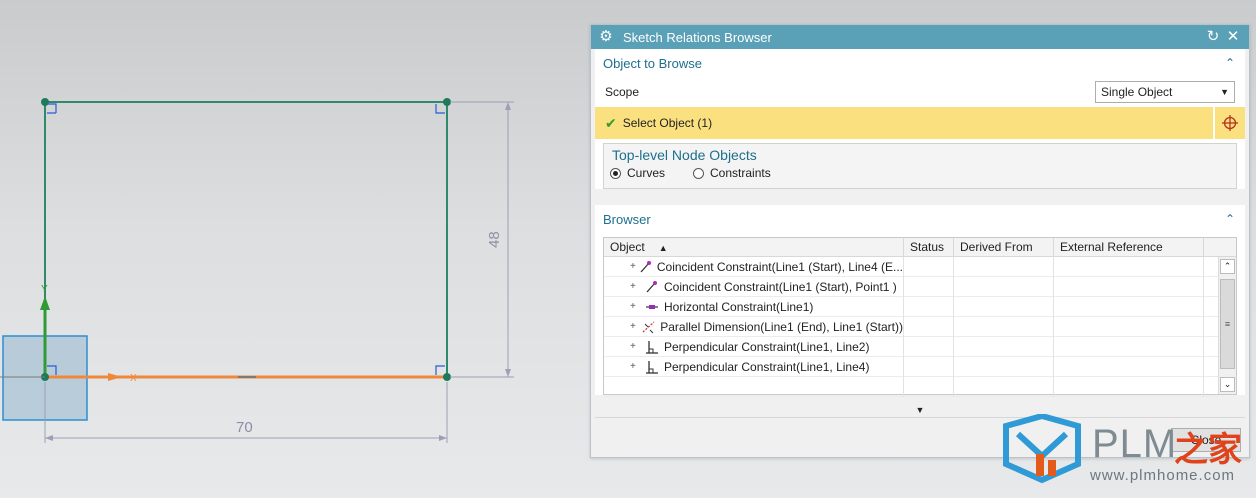  What do you see at coordinates (1213, 37) in the screenshot?
I see `reset-icon: ↻` at bounding box center [1213, 37].